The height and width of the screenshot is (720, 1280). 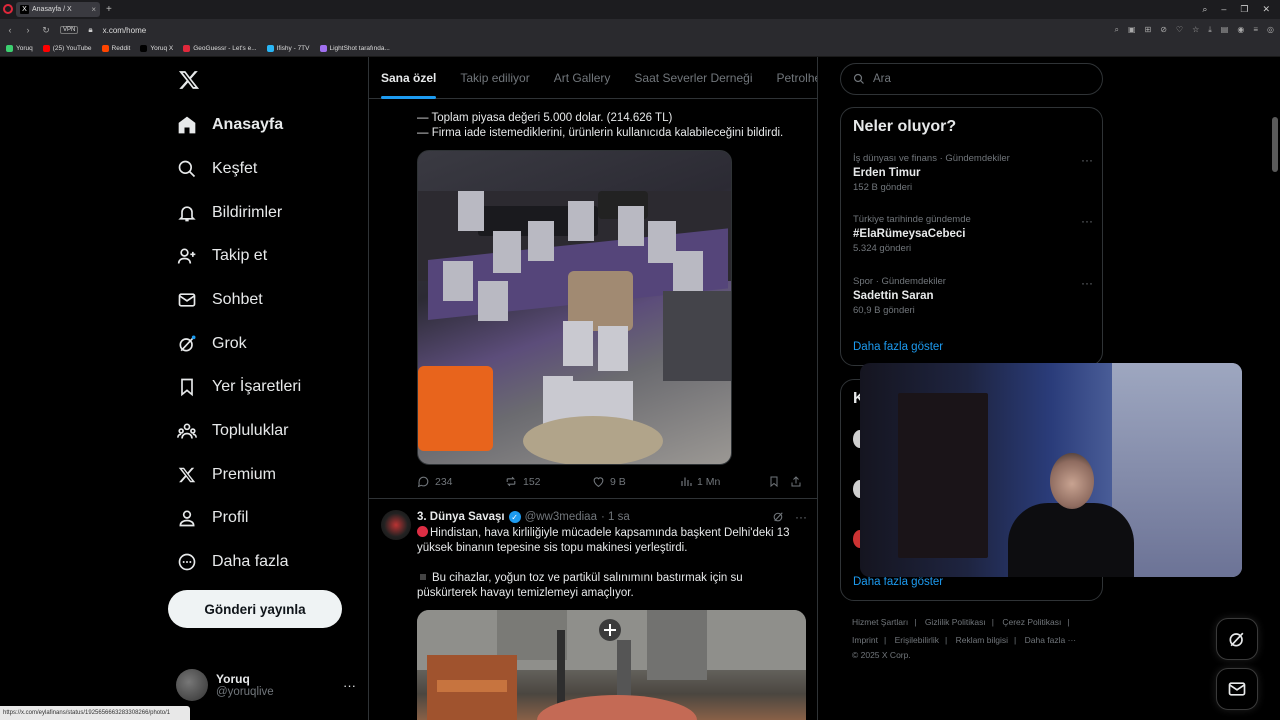 What do you see at coordinates (238, 387) in the screenshot?
I see `nav-item-bookmarks: Yer İşaretleri` at bounding box center [238, 387].